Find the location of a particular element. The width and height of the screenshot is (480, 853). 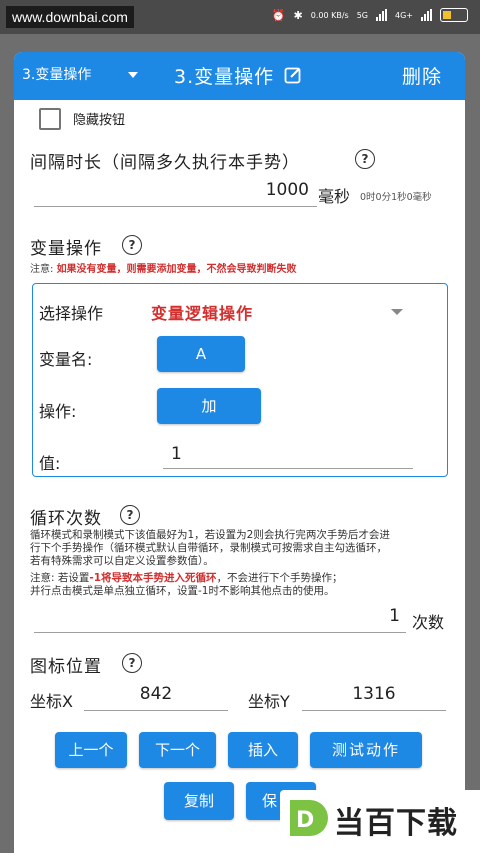

watermark-logo-icon: D is located at coordinates (309, 818).